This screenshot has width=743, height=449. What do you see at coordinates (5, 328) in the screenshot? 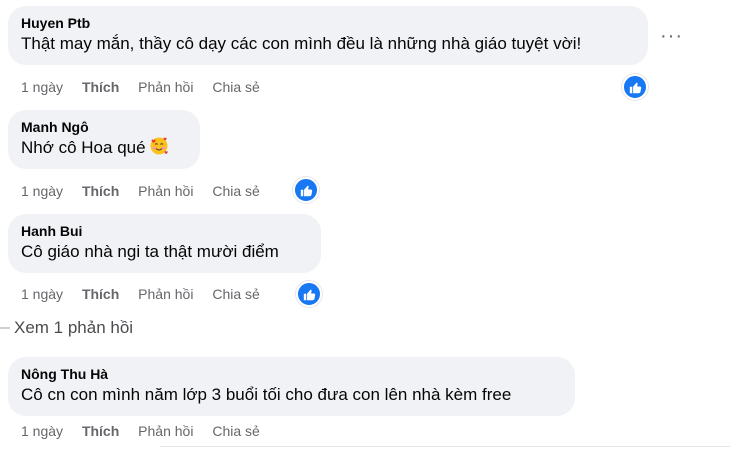
I see `thread-connector` at bounding box center [5, 328].